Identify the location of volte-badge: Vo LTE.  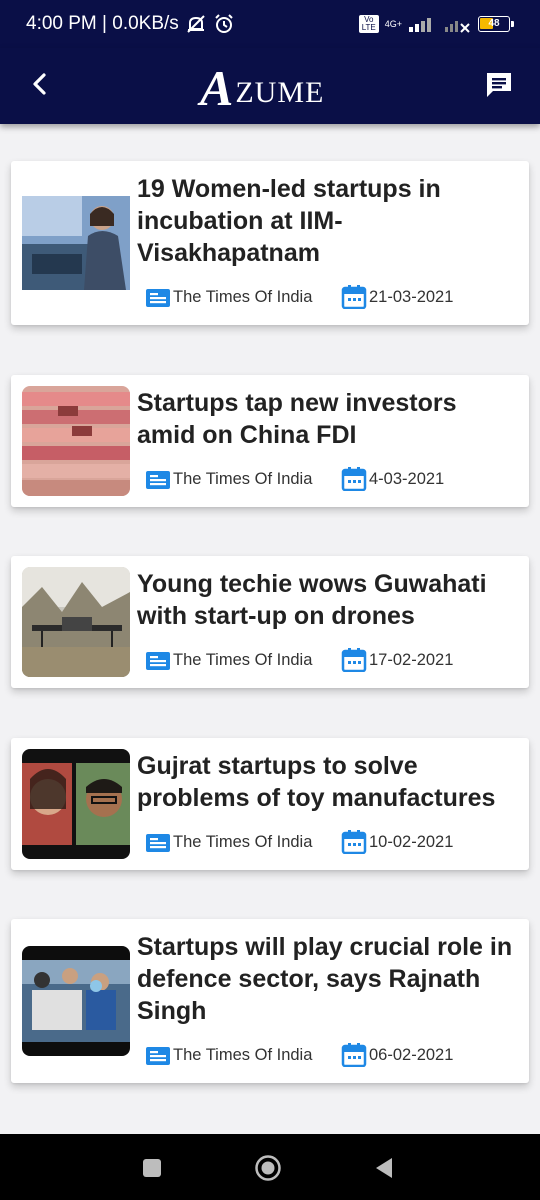
(368, 24).